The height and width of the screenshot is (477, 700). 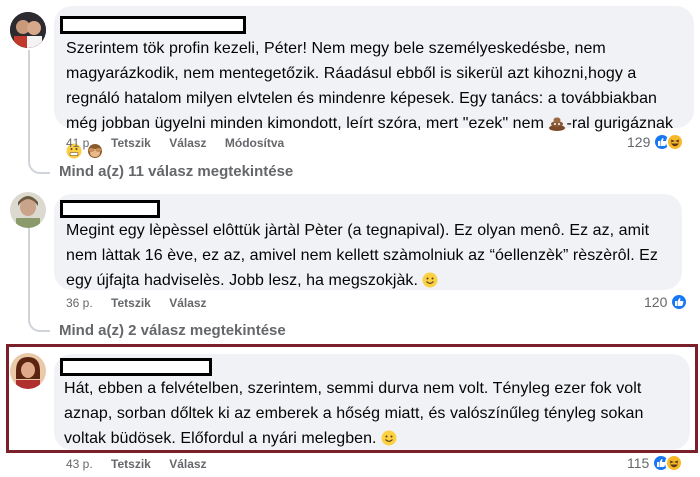 What do you see at coordinates (79, 143) in the screenshot?
I see `timestamp: 41 p.` at bounding box center [79, 143].